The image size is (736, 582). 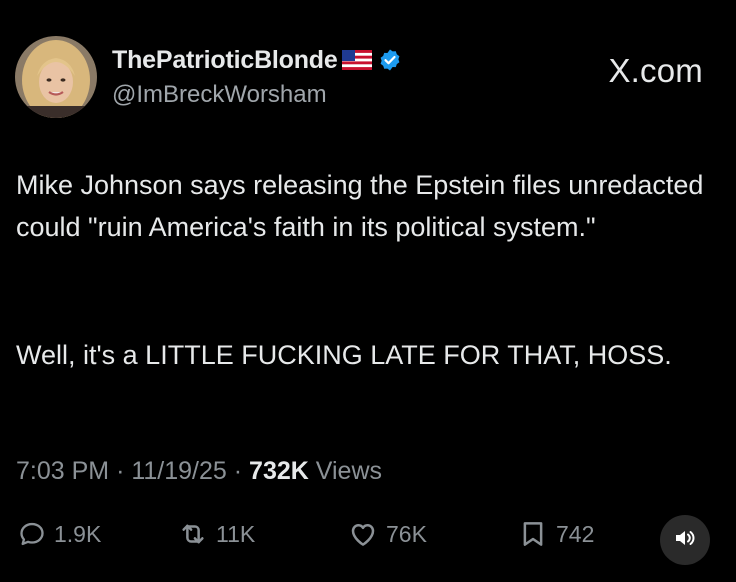 I want to click on tweet-time: 7:03 PM, so click(x=62, y=471).